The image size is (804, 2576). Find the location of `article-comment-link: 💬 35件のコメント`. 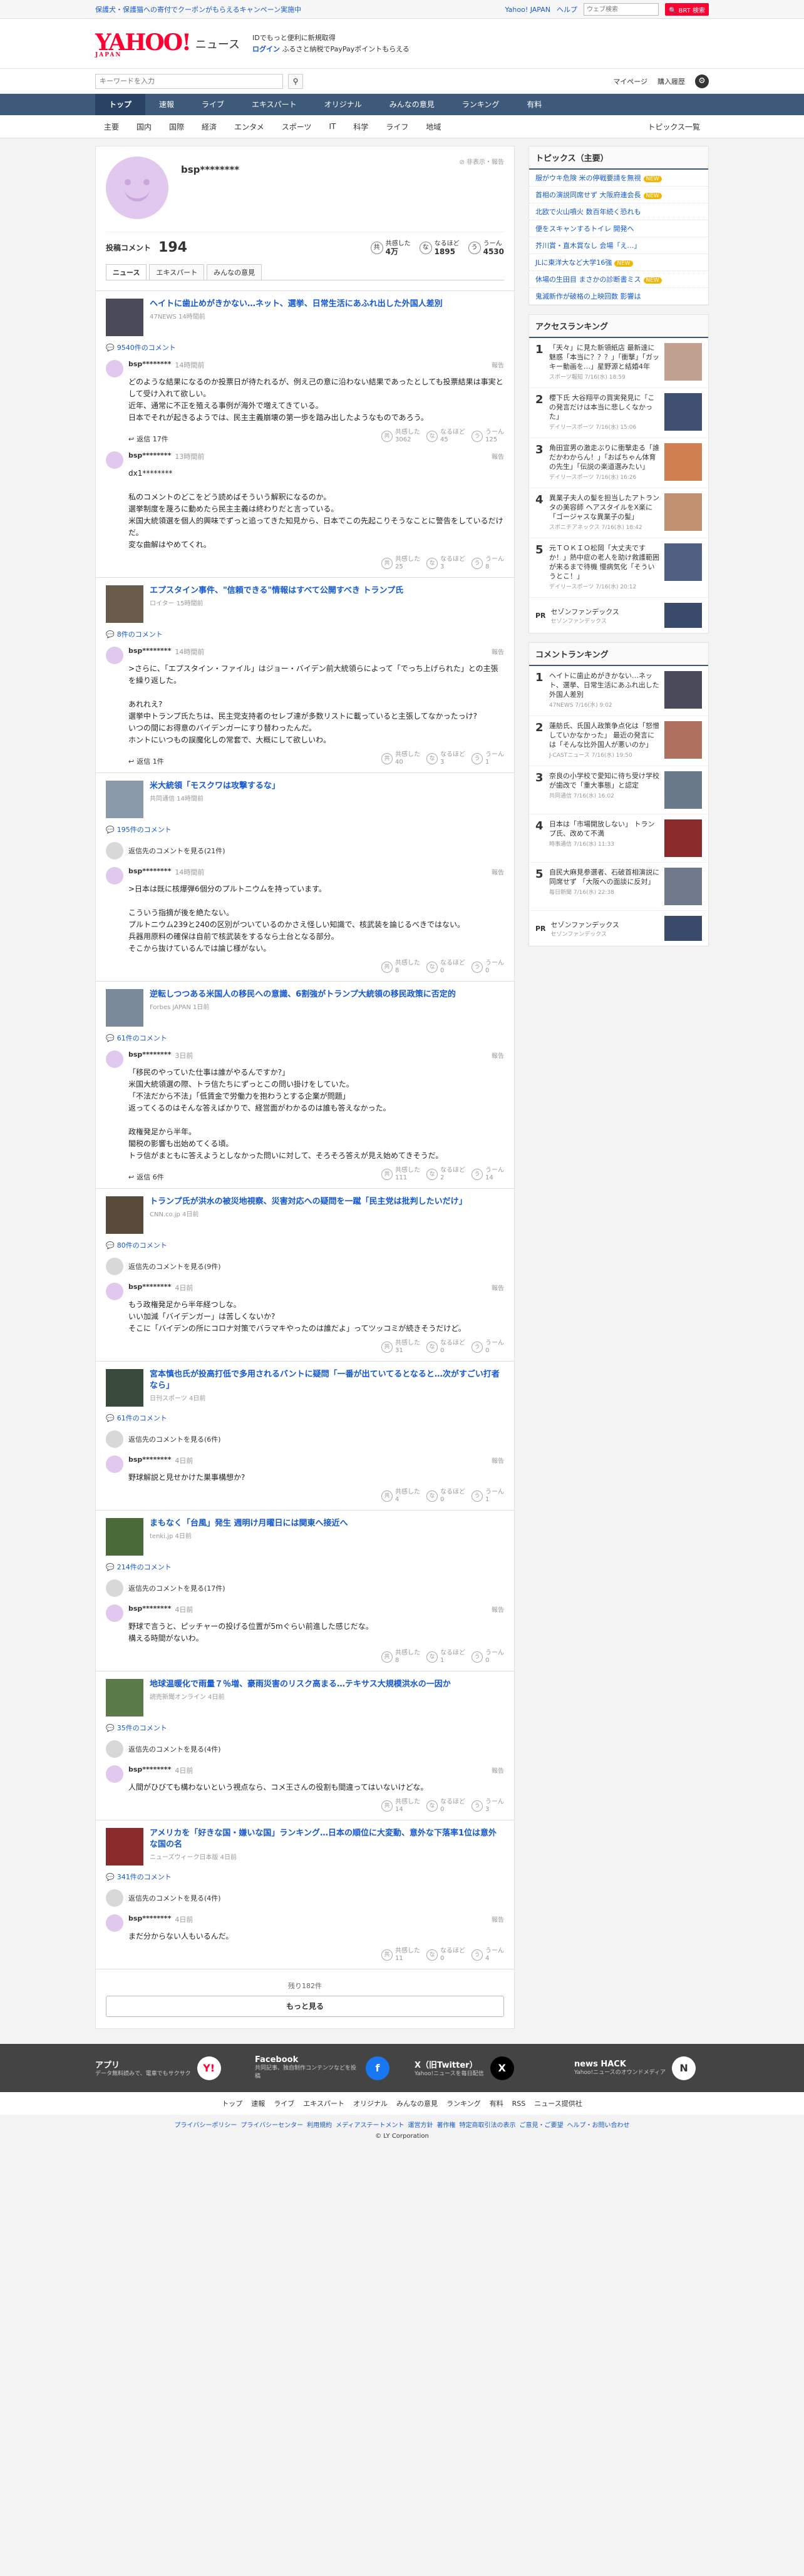

article-comment-link: 💬 35件のコメント is located at coordinates (305, 1728).